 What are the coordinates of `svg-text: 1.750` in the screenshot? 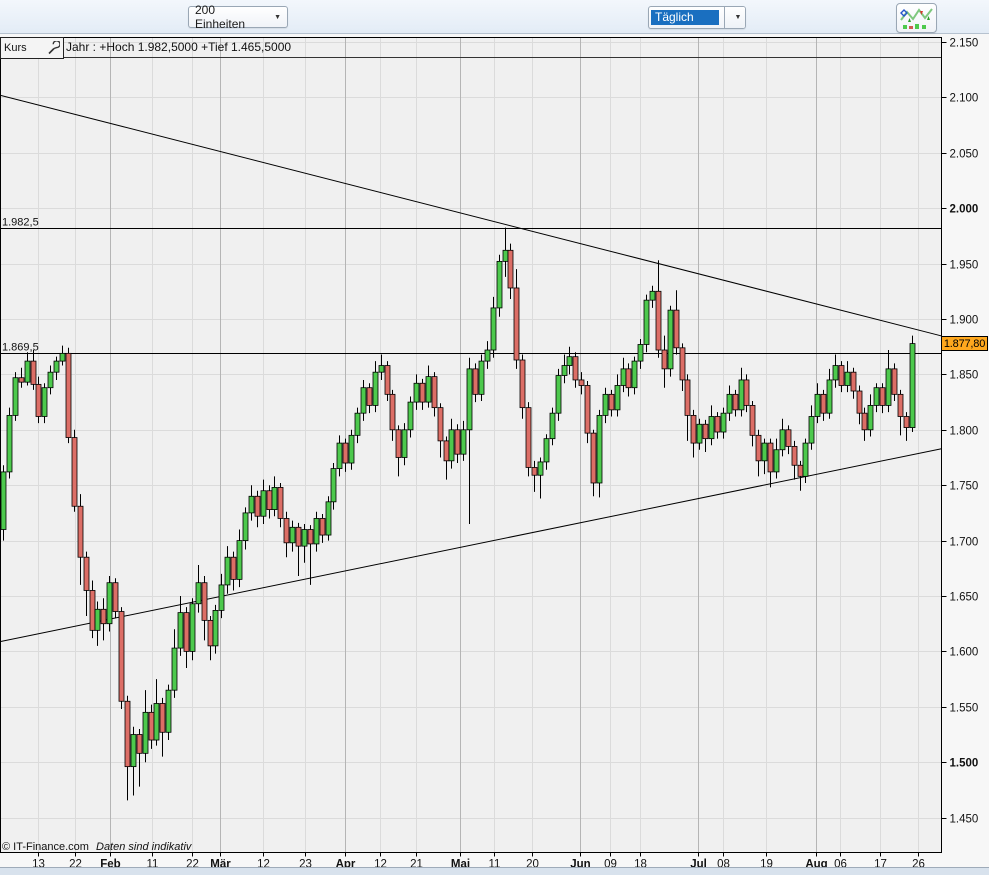 It's located at (964, 487).